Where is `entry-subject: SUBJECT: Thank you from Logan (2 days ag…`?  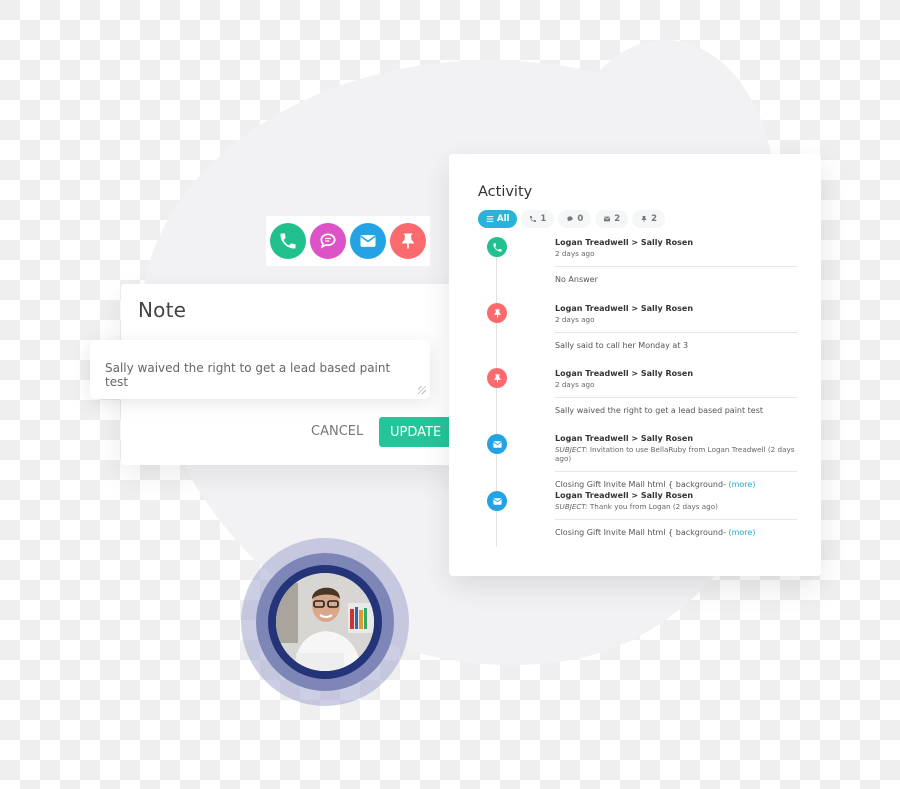
entry-subject: SUBJECT: Thank you from Logan (2 days ag… is located at coordinates (676, 506).